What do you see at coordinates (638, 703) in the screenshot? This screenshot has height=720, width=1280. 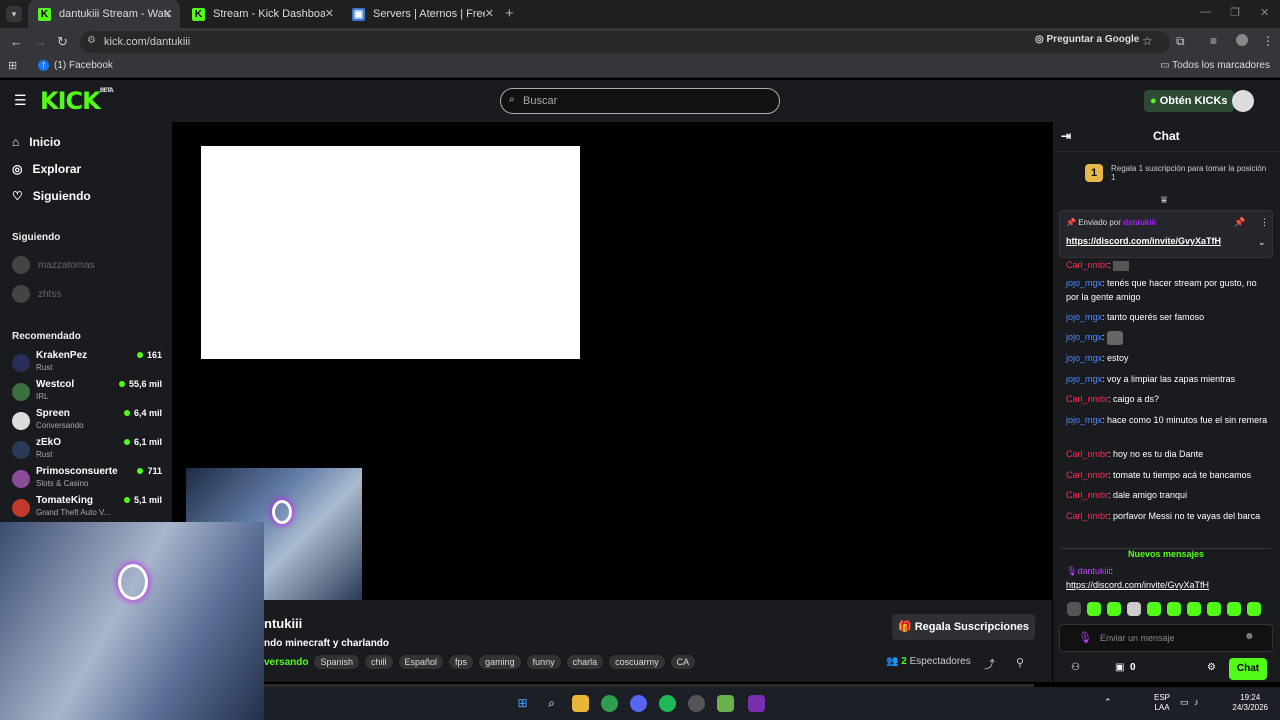 I see `discord-icon` at bounding box center [638, 703].